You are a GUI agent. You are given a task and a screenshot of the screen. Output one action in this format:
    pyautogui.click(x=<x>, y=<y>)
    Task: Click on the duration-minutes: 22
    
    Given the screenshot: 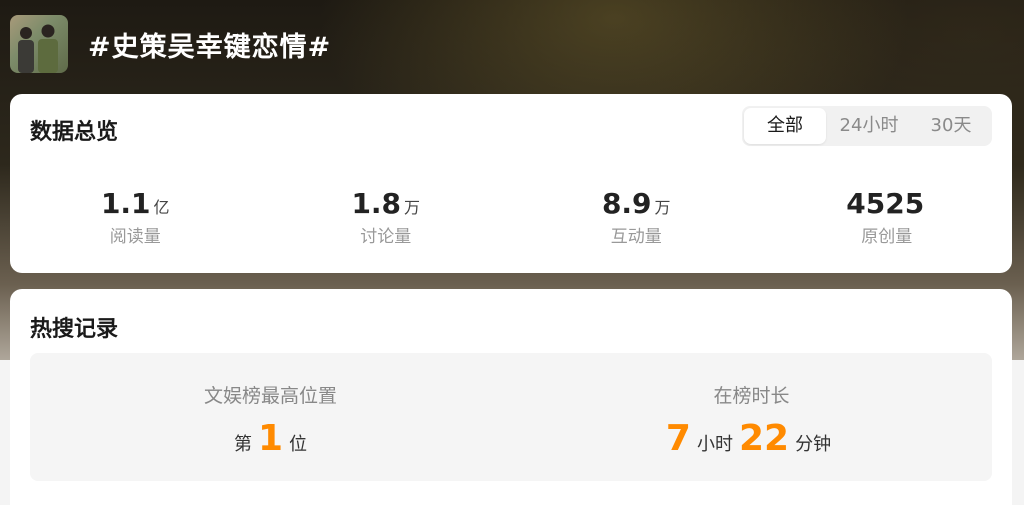 What is the action you would take?
    pyautogui.click(x=764, y=438)
    